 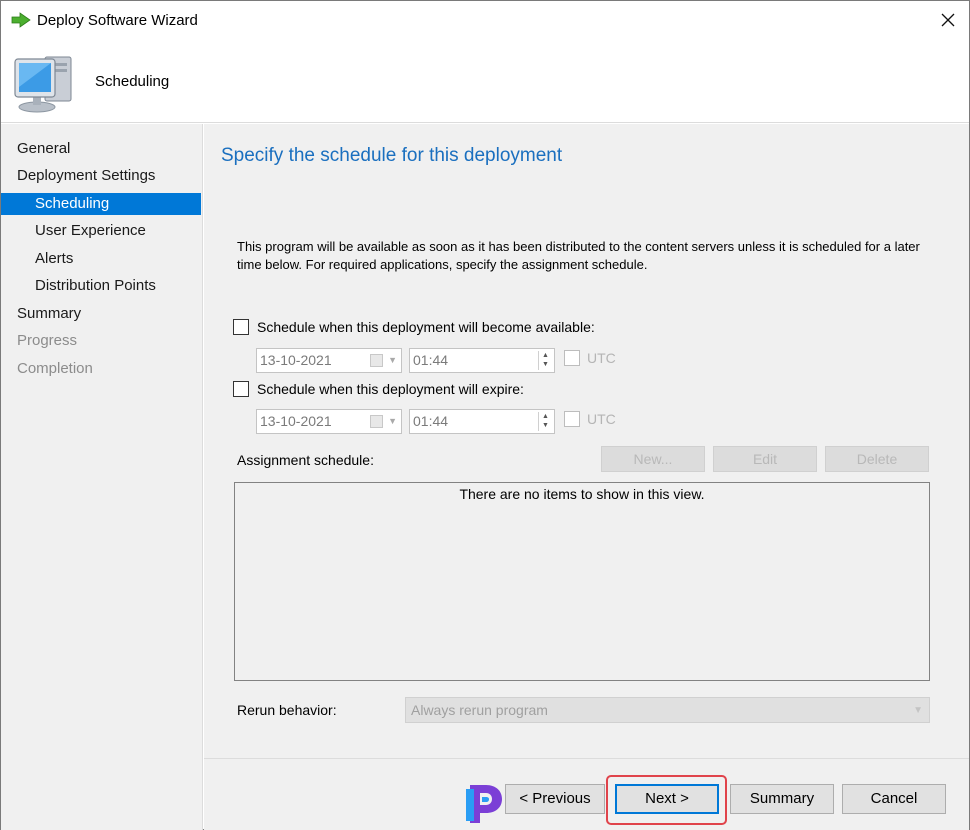 I want to click on nav-item-deployment-settings: Deployment Settings, so click(x=101, y=176).